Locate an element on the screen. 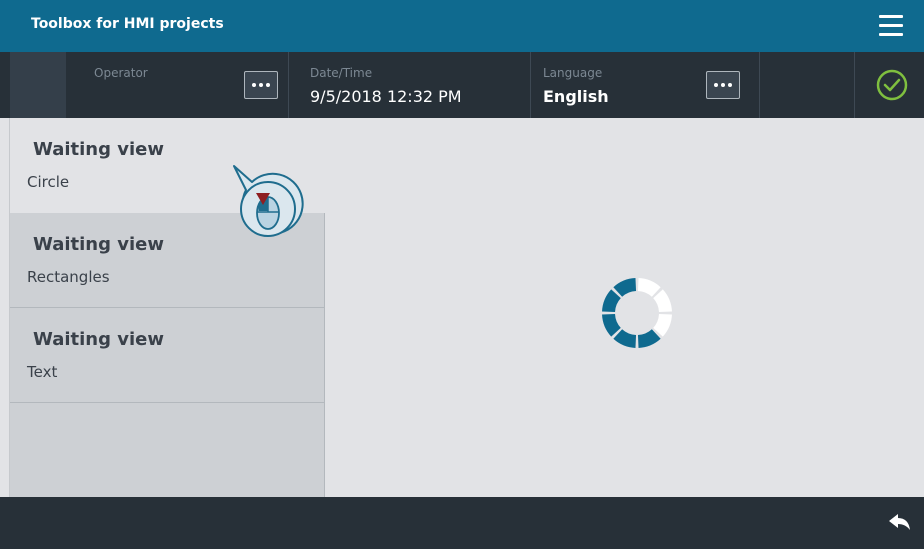 The image size is (924, 549). datetime-value: 9/5/2018 12:32 PM is located at coordinates (386, 96).